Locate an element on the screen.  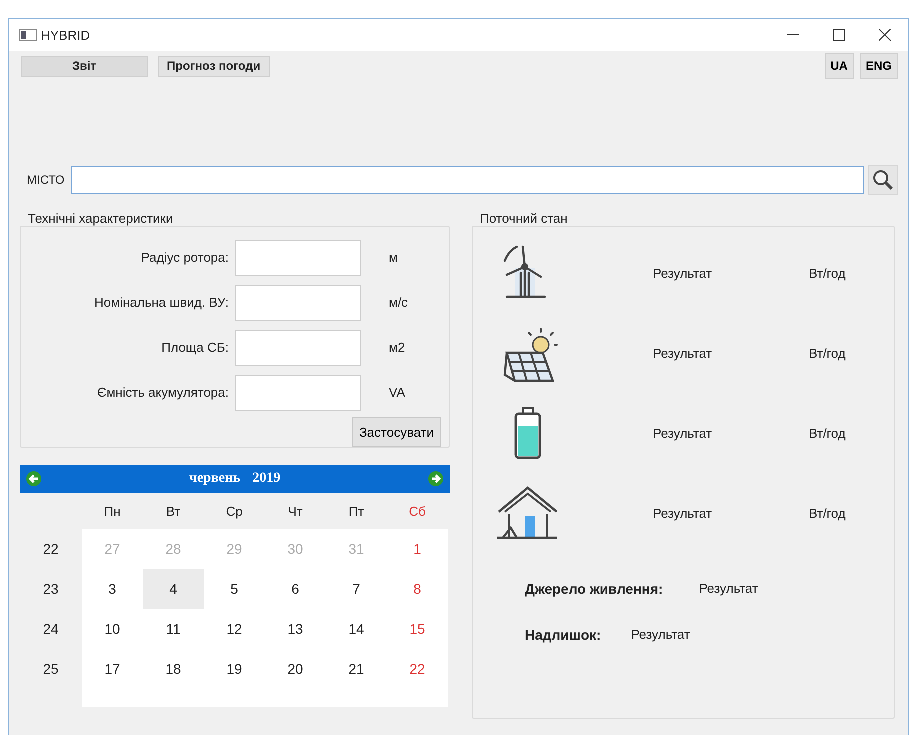
app-icon is located at coordinates (28, 35).